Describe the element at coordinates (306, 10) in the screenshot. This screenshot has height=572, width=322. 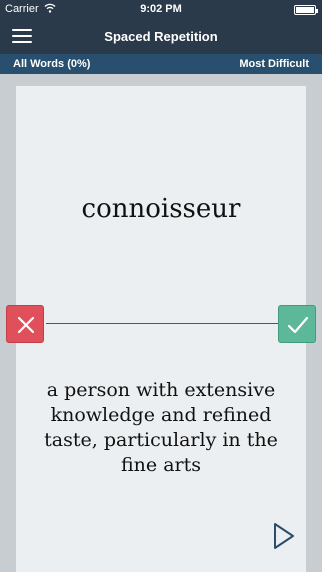
I see `battery-icon` at that location.